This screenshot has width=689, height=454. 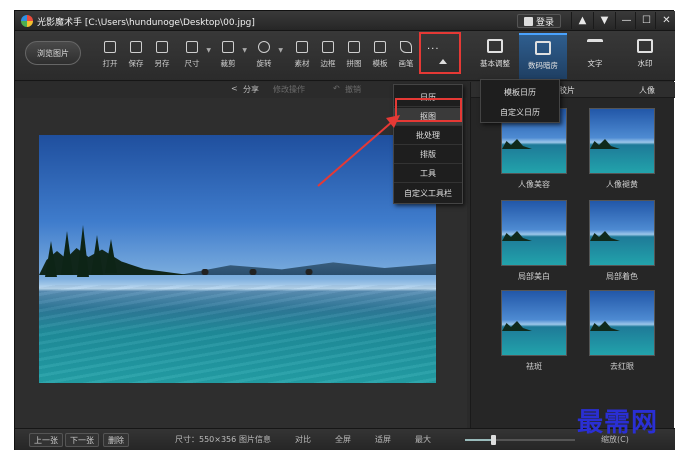 I want to click on prev-image-button: 上一张, so click(x=46, y=440).